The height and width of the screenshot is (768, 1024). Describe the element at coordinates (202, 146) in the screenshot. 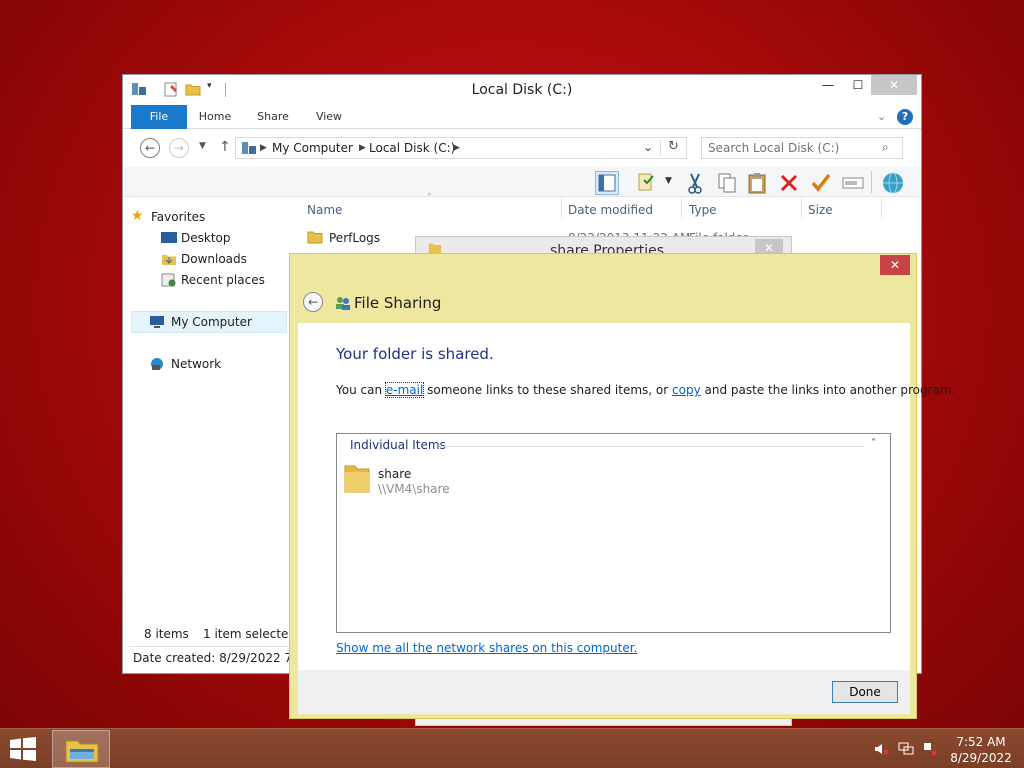

I see `recent-locations-icon: ▼` at that location.